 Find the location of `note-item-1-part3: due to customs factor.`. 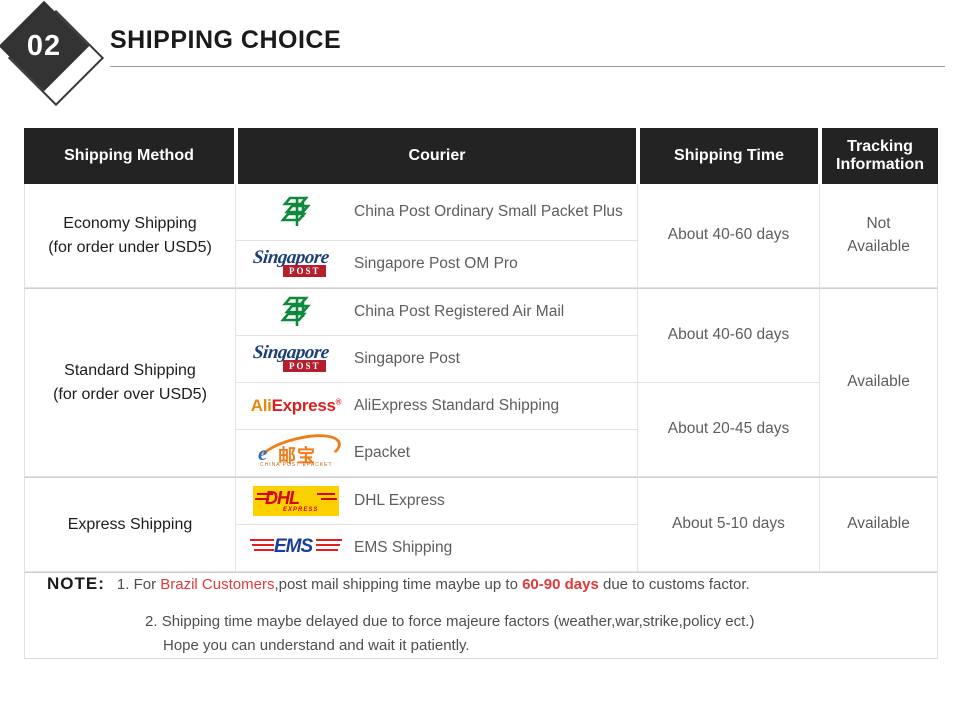

note-item-1-part3: due to customs factor. is located at coordinates (674, 584).